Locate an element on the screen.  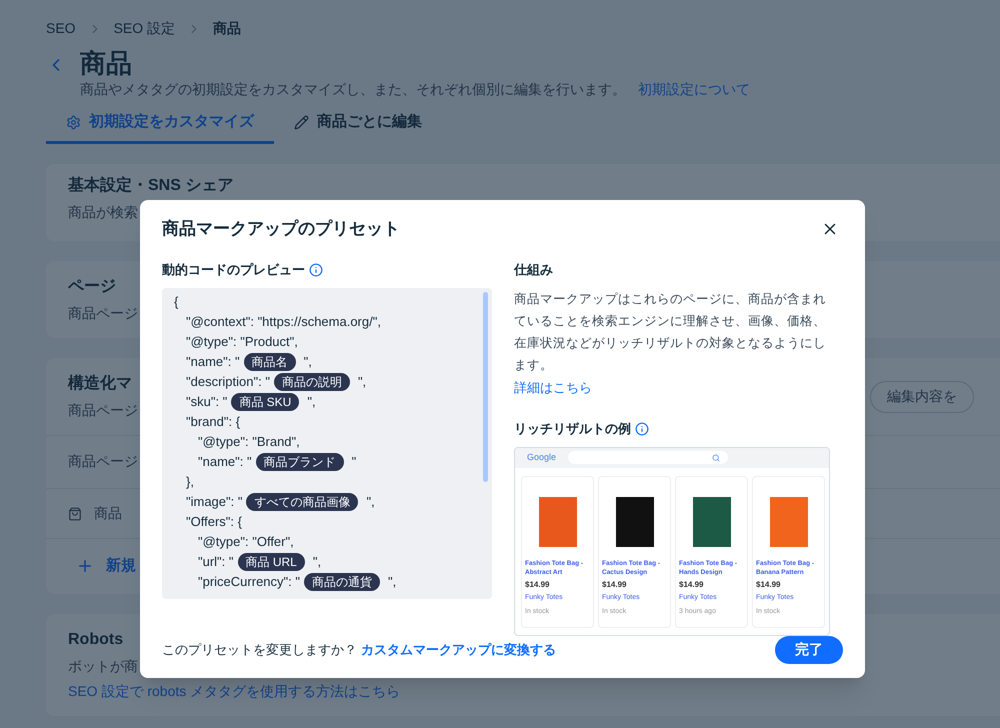
code-text: "@type": "Offer", is located at coordinates (246, 541).